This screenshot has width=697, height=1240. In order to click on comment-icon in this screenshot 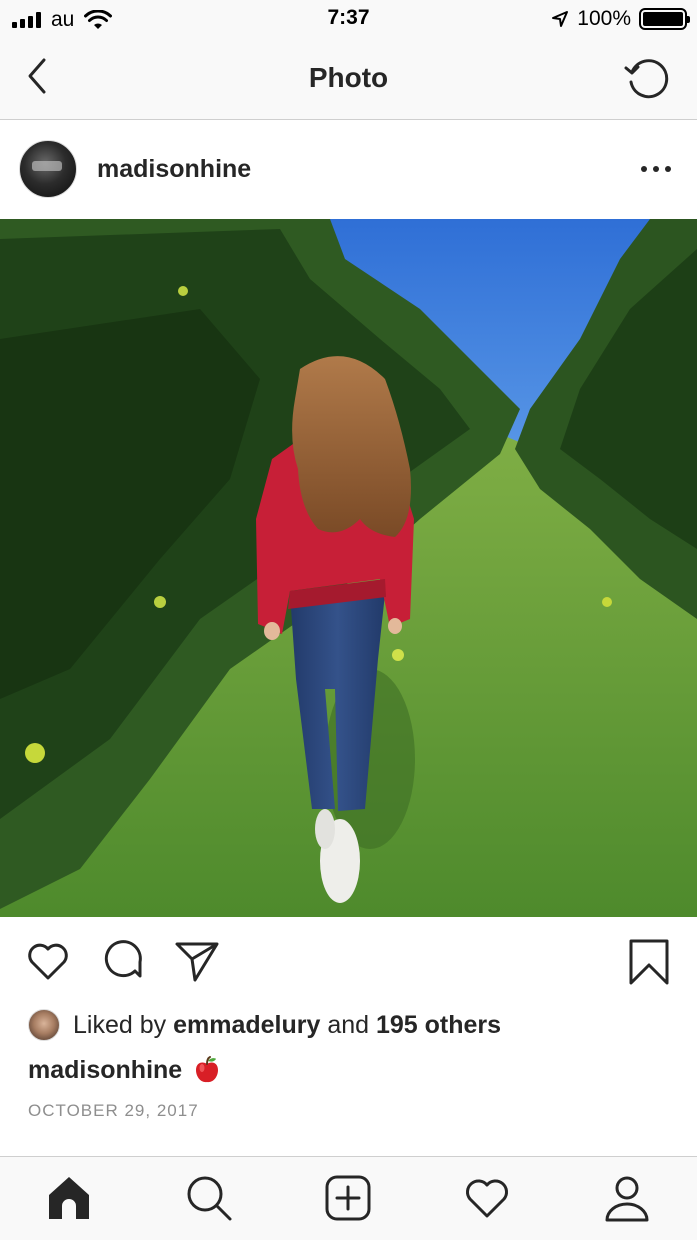, I will do `click(123, 961)`.